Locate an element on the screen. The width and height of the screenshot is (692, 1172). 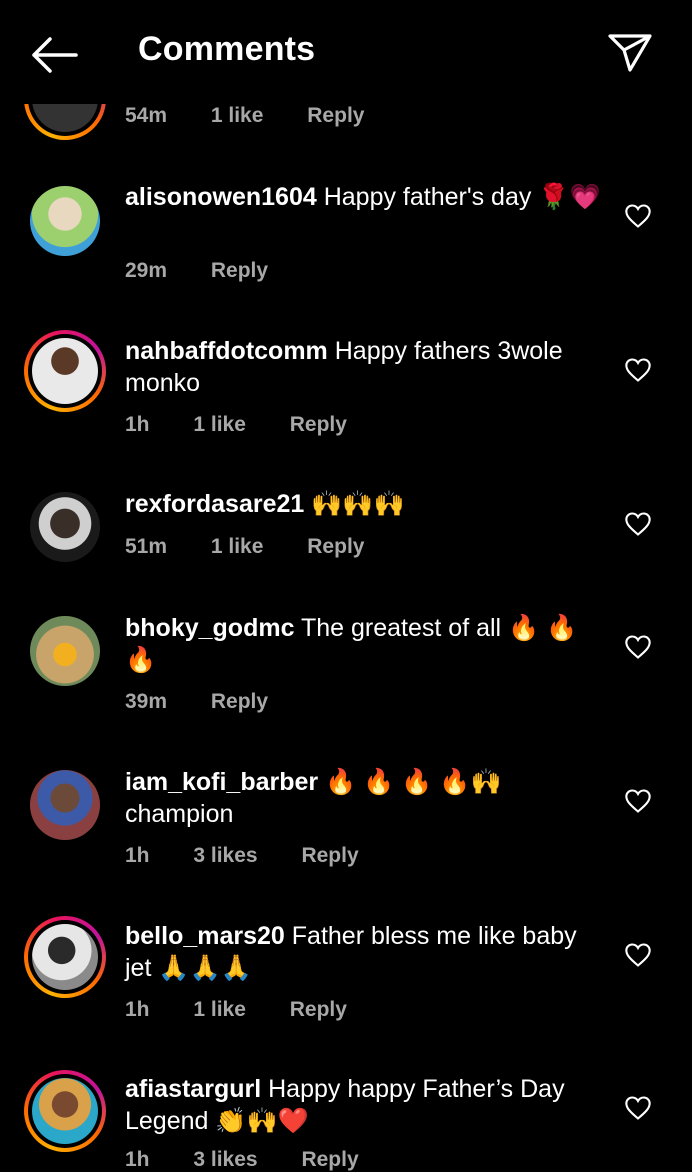
comment-meta: 54m 1 like Reply is located at coordinates (263, 116).